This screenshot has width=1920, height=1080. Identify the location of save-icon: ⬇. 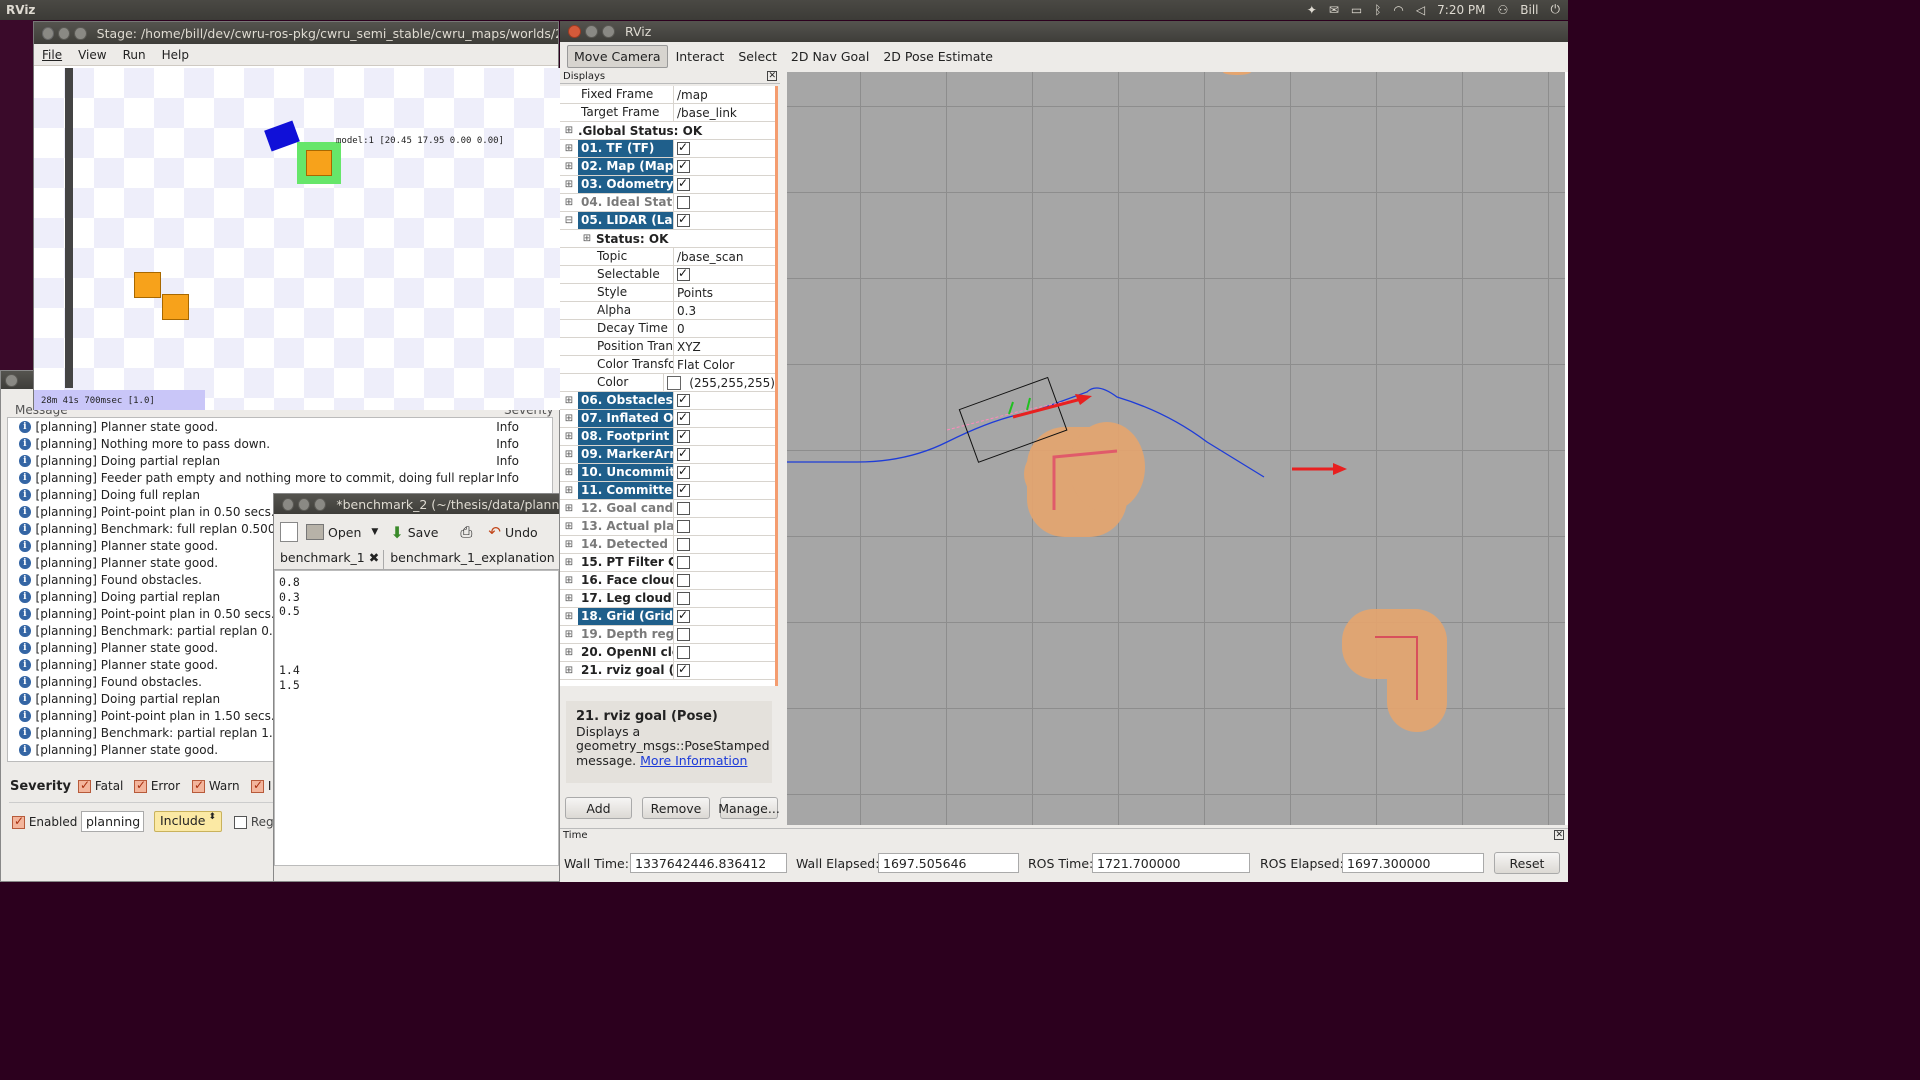
(396, 532).